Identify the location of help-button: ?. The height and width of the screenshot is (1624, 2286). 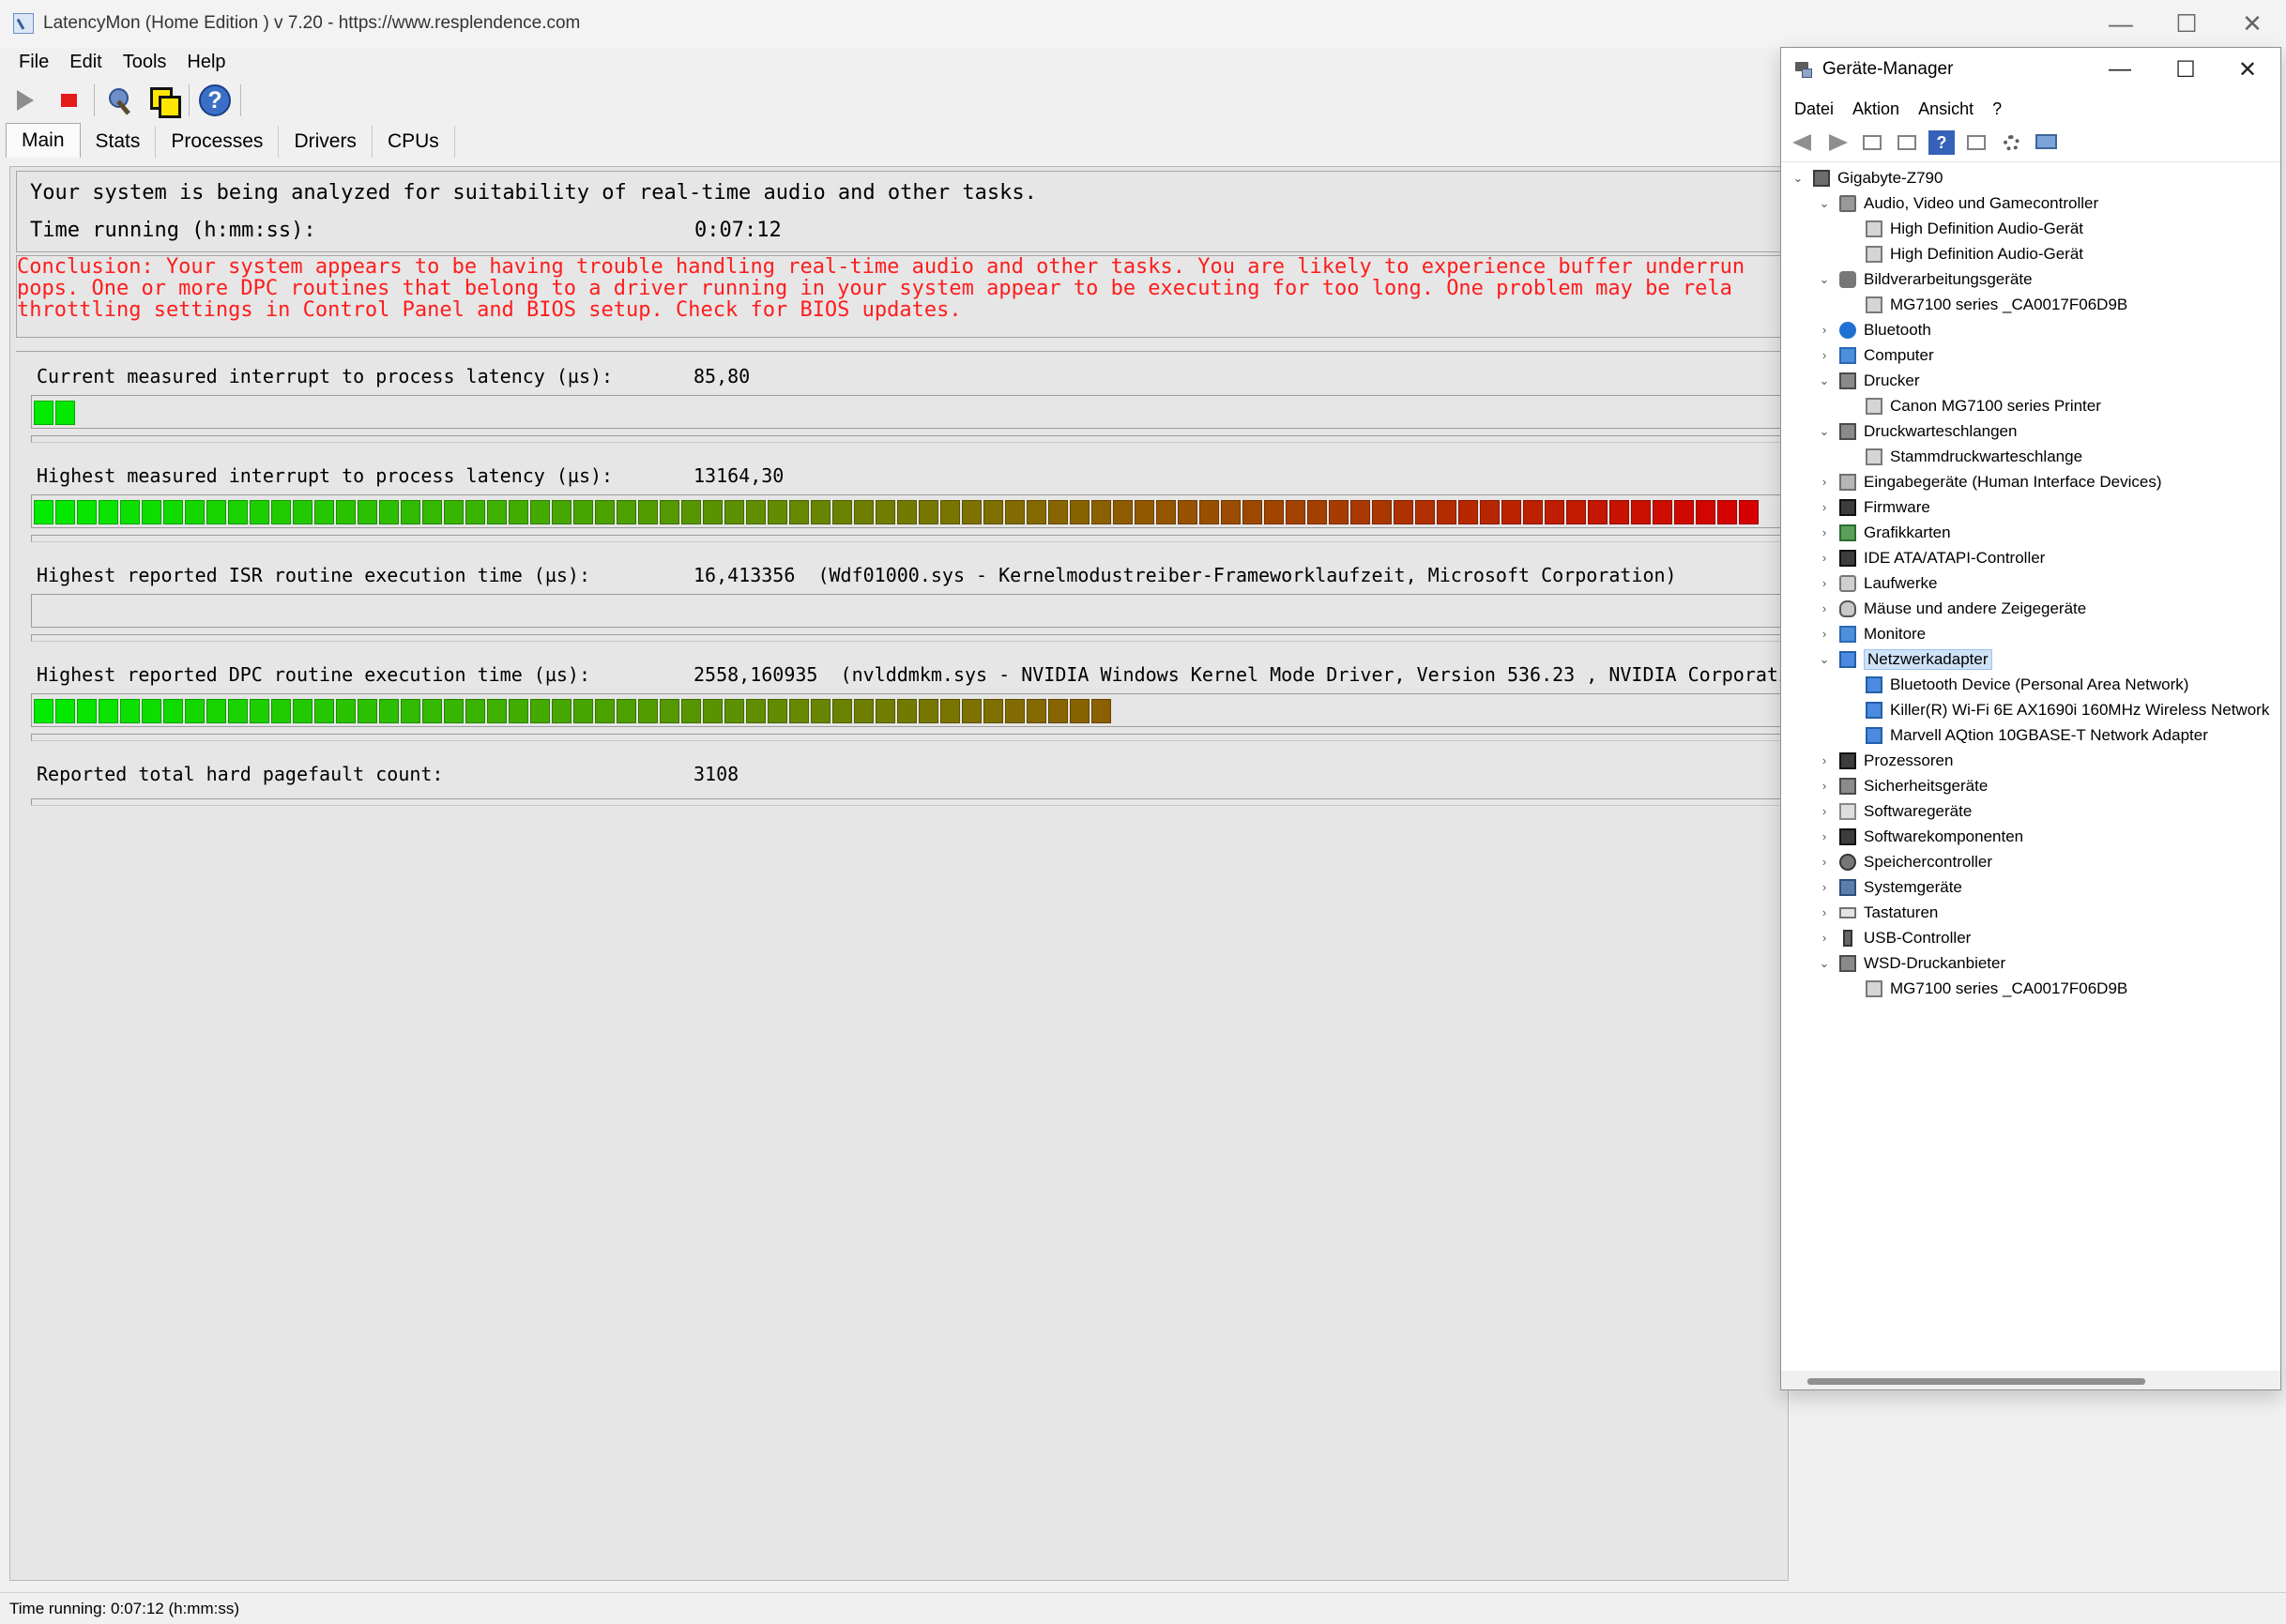
(215, 100).